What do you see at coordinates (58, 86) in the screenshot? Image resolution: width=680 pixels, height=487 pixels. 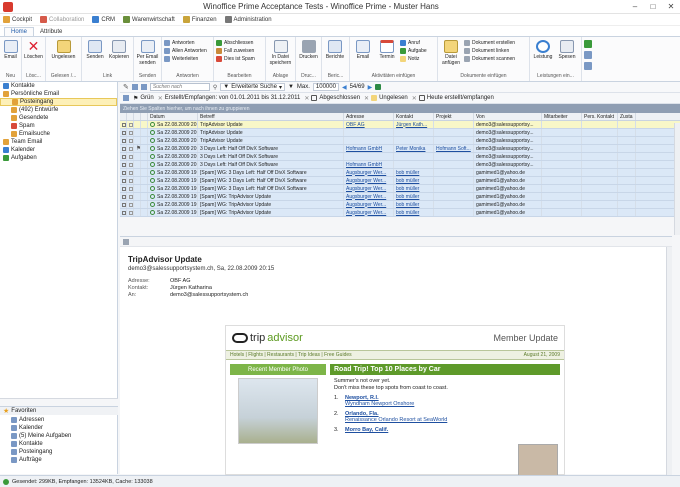 I see `sidebar-item-0: Kontakte` at bounding box center [58, 86].